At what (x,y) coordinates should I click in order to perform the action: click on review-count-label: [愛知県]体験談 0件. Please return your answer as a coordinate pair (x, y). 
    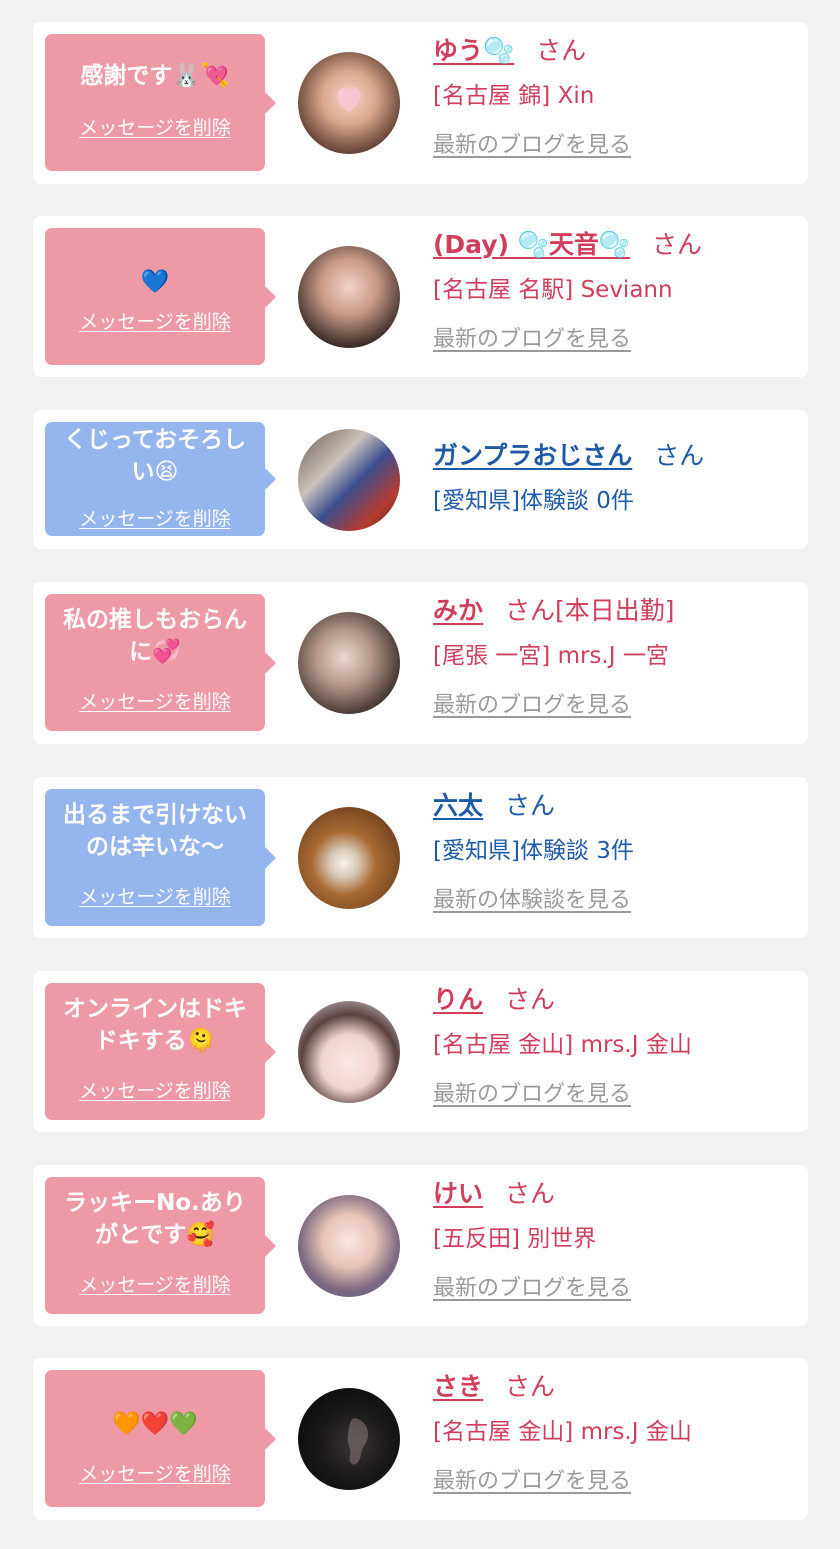
    Looking at the image, I should click on (533, 501).